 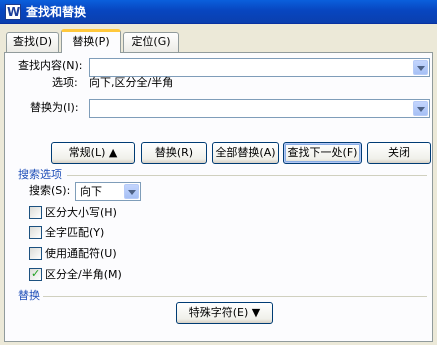 What do you see at coordinates (91, 41) in the screenshot?
I see `tab-replace: 替换(P)` at bounding box center [91, 41].